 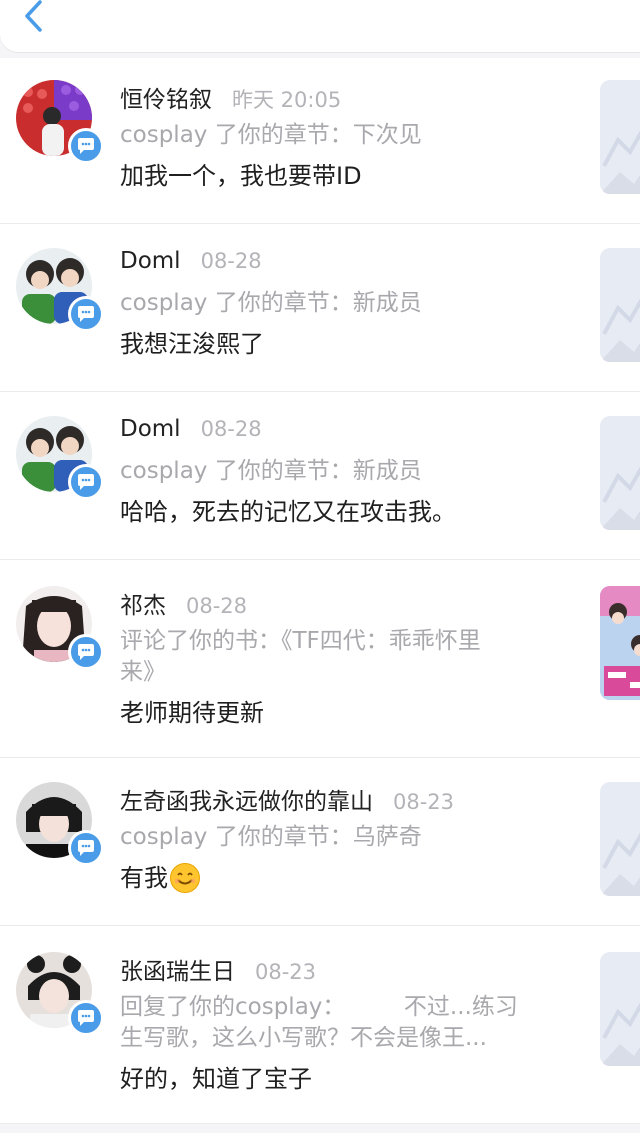 I want to click on message-content: 好的，知道了宝子, so click(x=350, y=1079).